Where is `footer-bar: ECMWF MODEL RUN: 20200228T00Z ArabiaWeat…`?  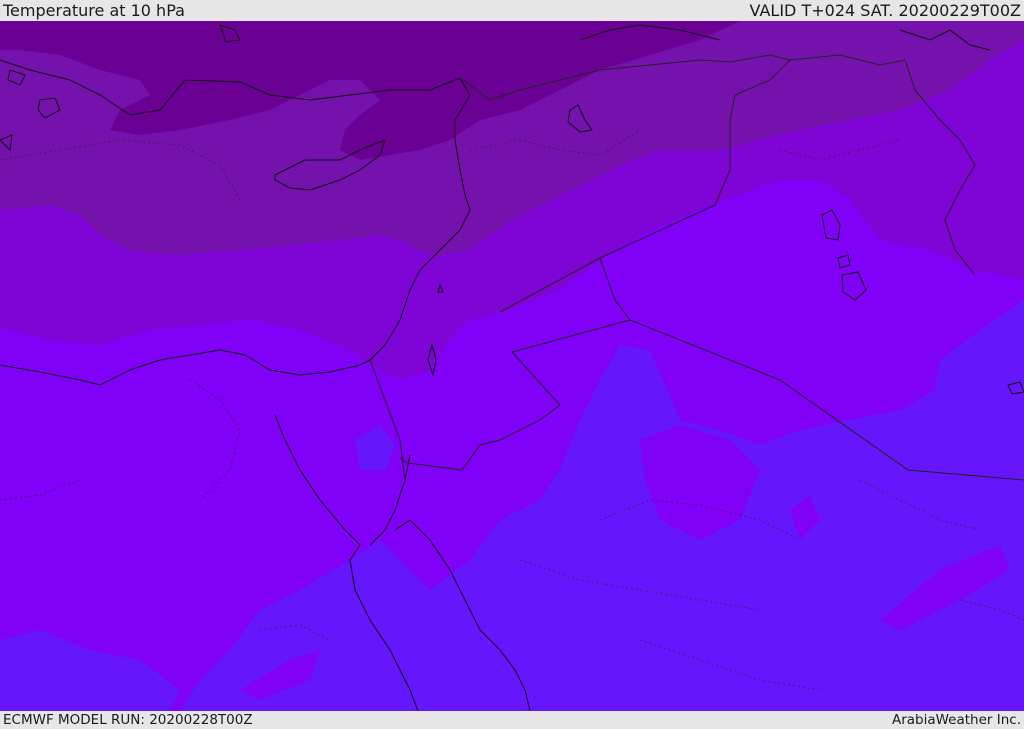 footer-bar: ECMWF MODEL RUN: 20200228T00Z ArabiaWeat… is located at coordinates (512, 720).